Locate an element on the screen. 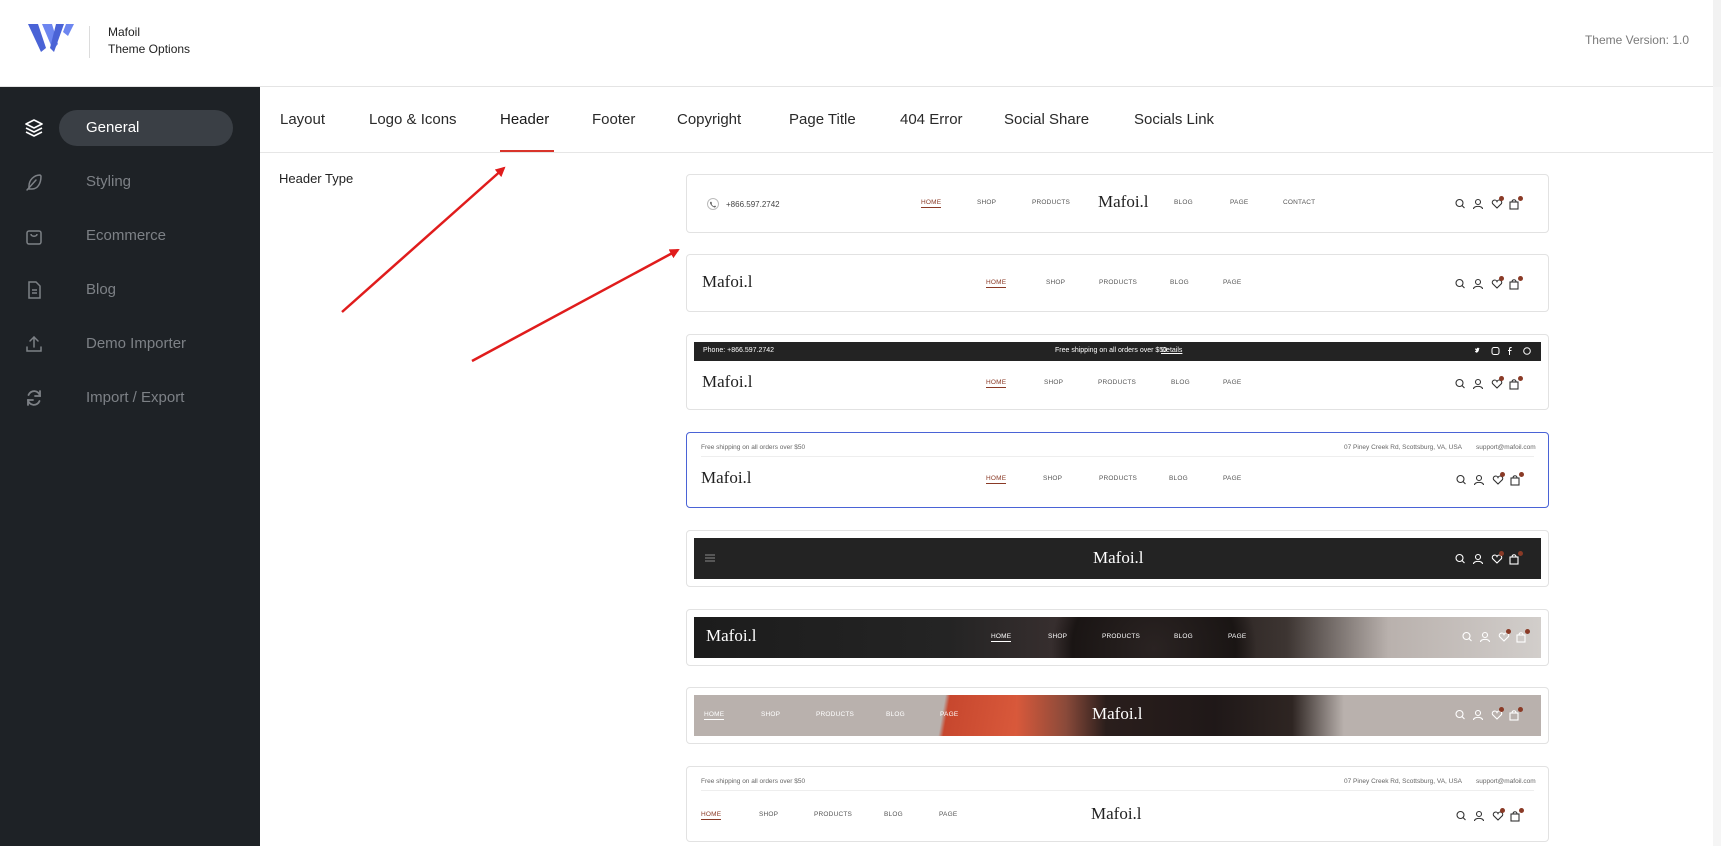 The height and width of the screenshot is (846, 1721). details-link: Details is located at coordinates (1172, 350).